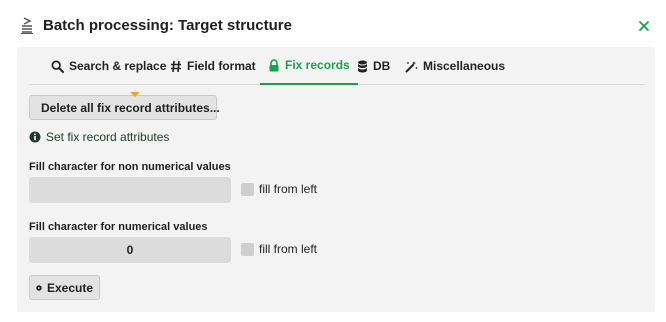  What do you see at coordinates (464, 66) in the screenshot?
I see `tab-label: Miscellaneous` at bounding box center [464, 66].